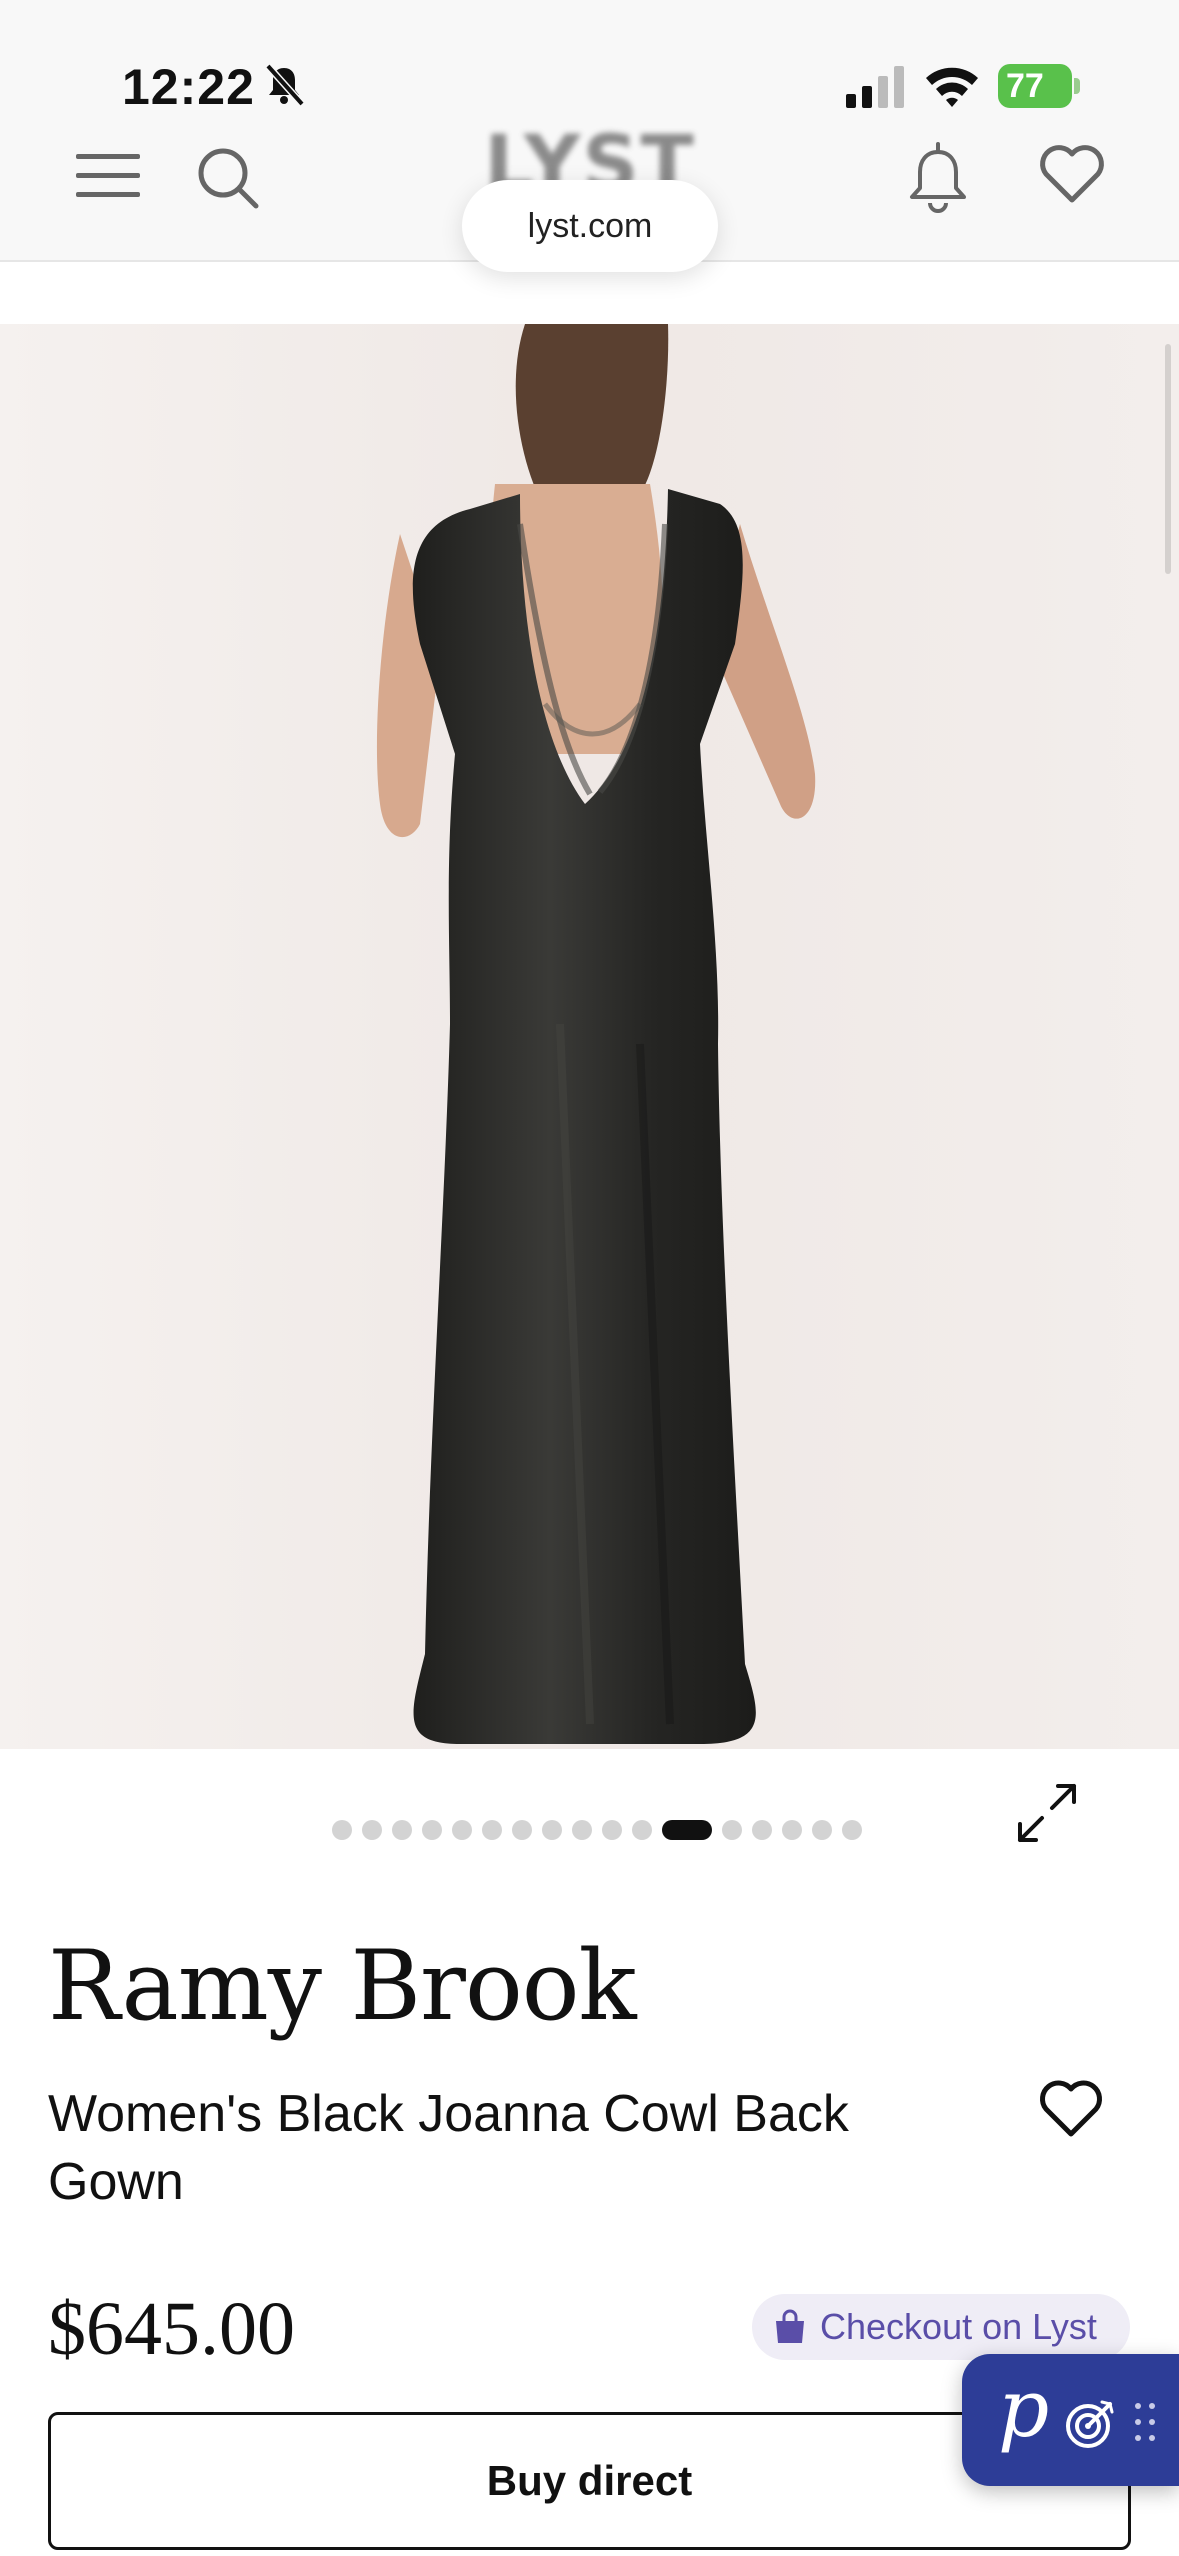 This screenshot has height=2556, width=1179. What do you see at coordinates (938, 177) in the screenshot?
I see `notifications-bell-icon` at bounding box center [938, 177].